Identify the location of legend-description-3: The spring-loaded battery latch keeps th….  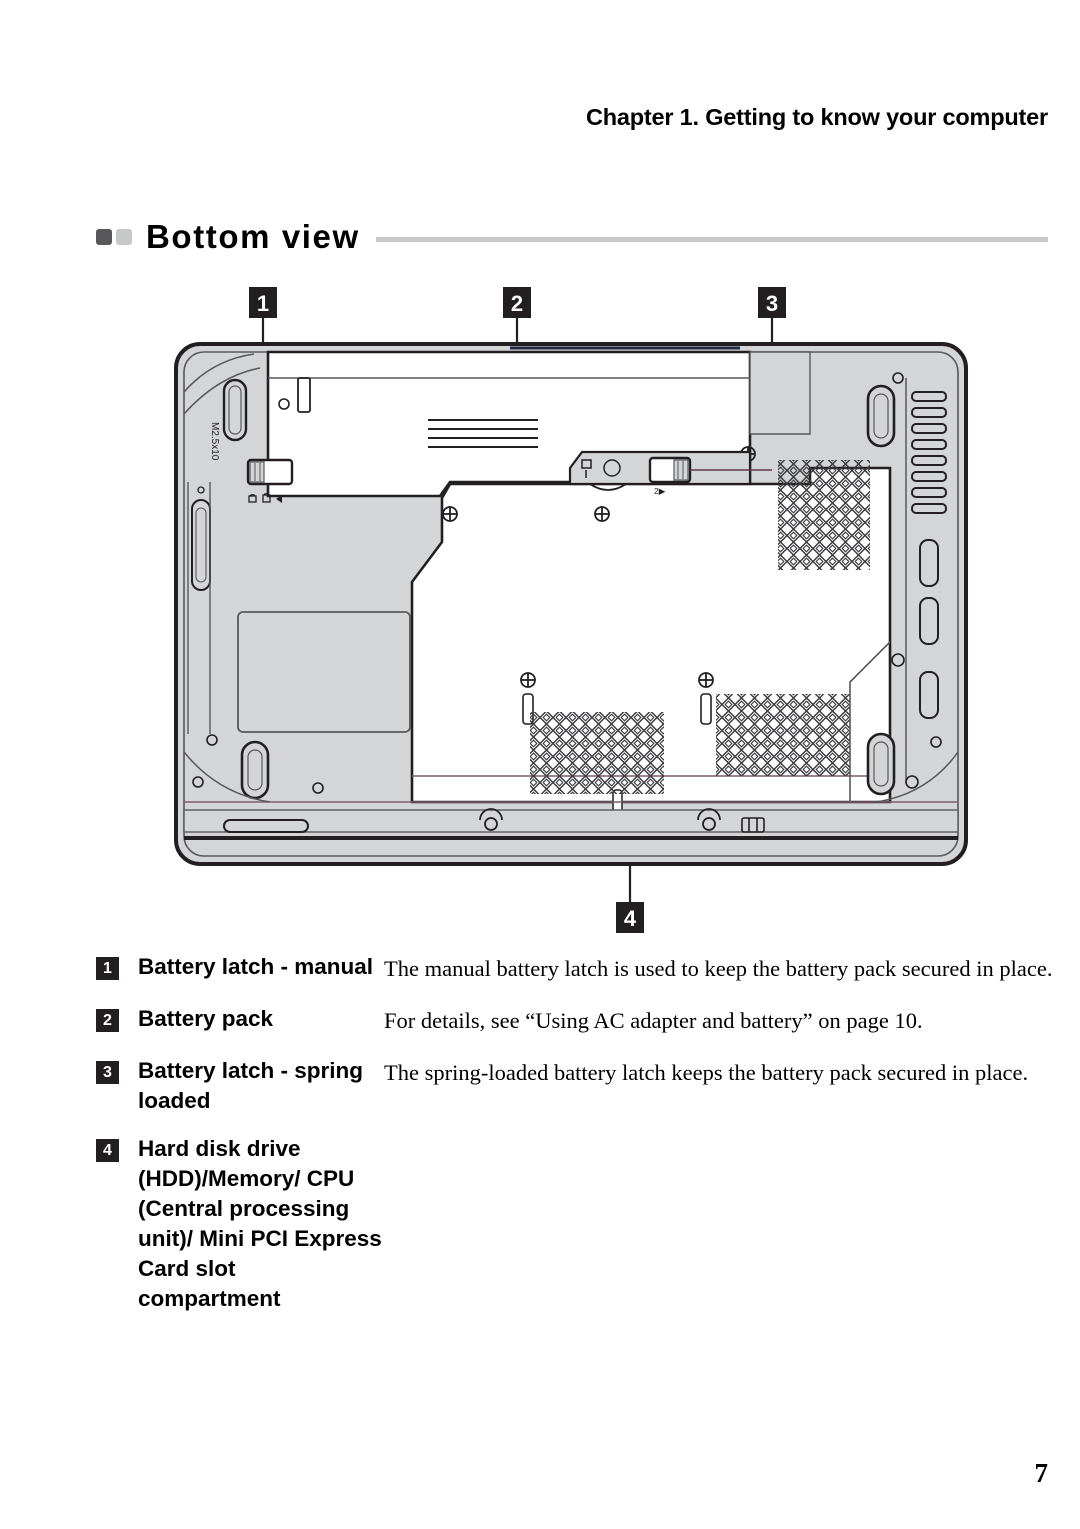
(706, 1072).